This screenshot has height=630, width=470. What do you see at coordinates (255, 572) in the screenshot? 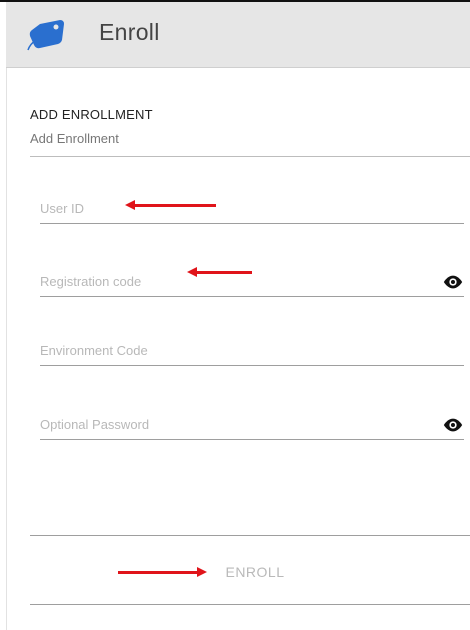
I see `enroll-button: ENROLL` at bounding box center [255, 572].